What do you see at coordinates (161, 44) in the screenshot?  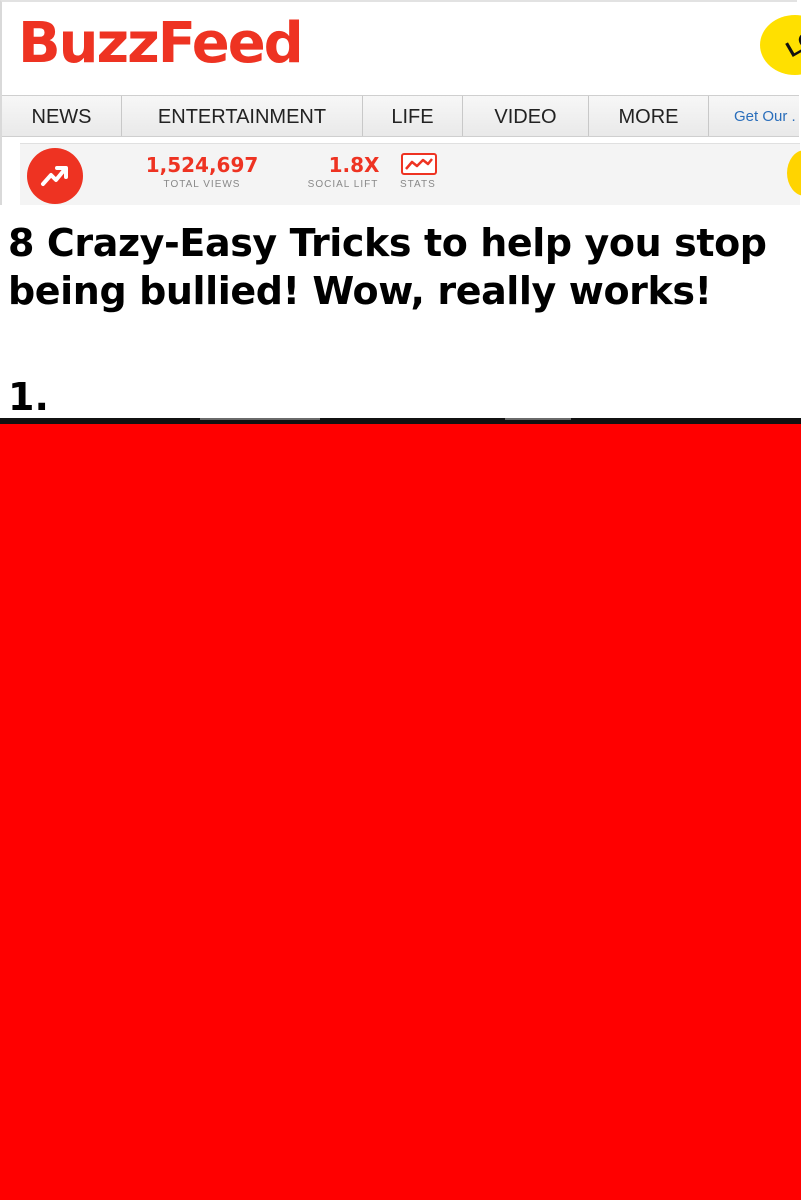 I see `buzzfeed-logo: BuzzFeed` at bounding box center [161, 44].